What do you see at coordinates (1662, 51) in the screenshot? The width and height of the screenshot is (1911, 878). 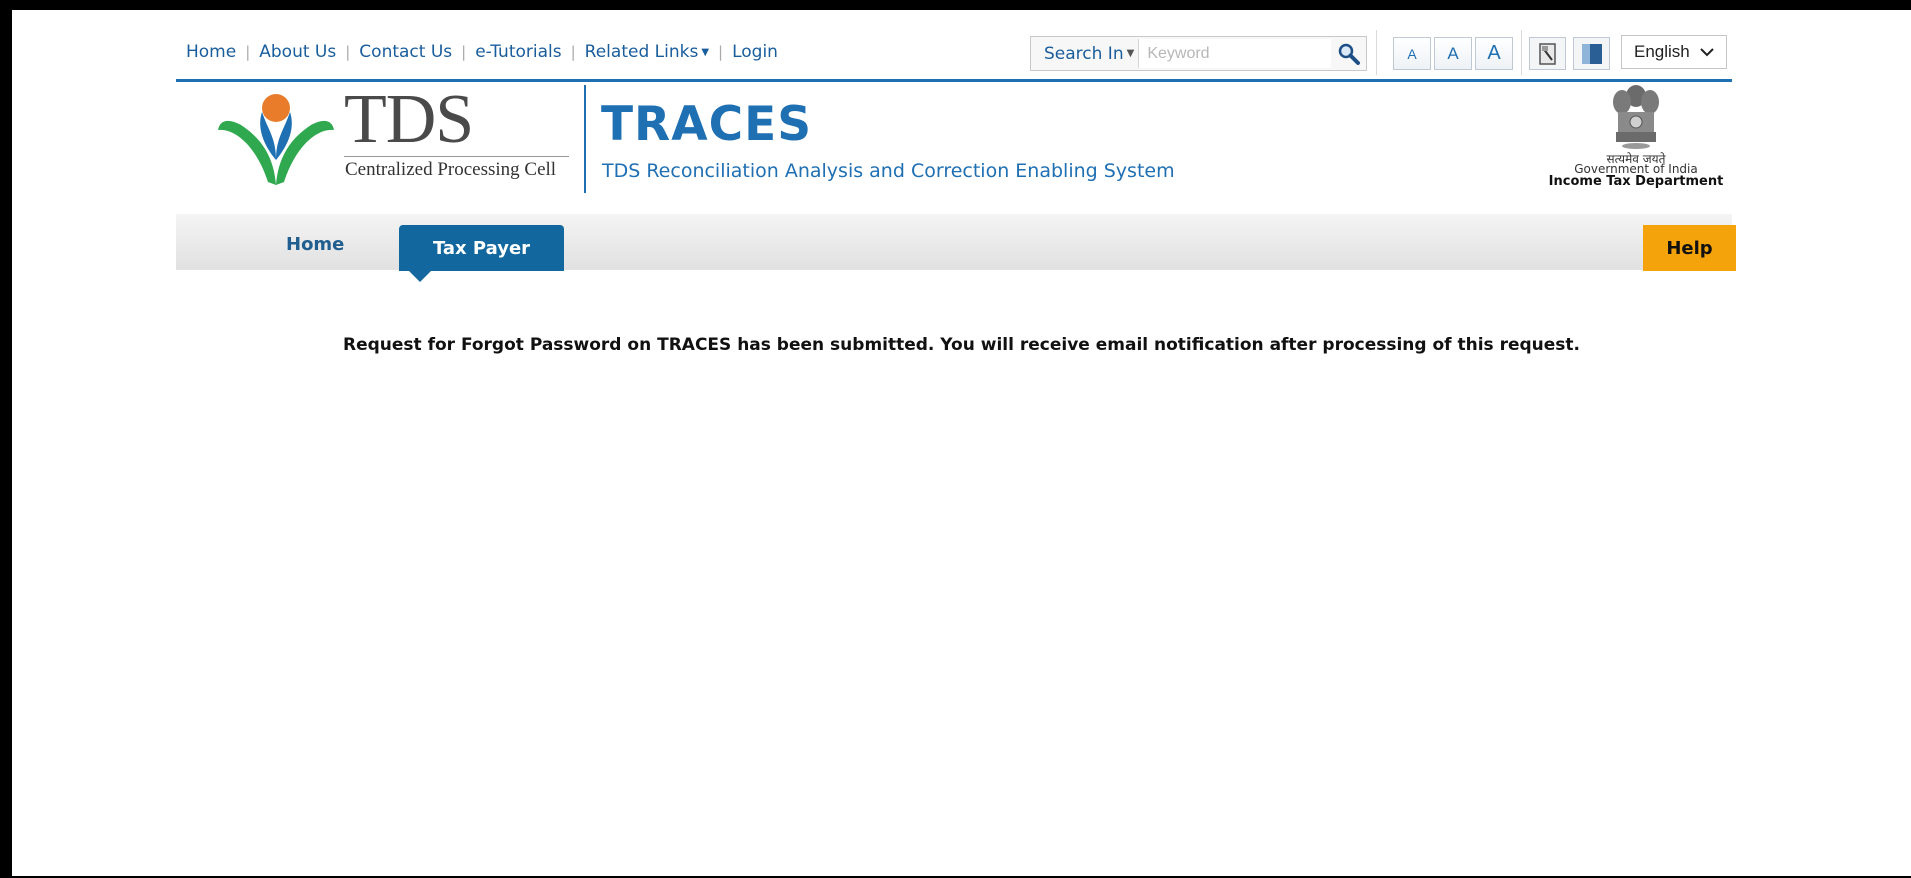 I see `language-selected: English` at bounding box center [1662, 51].